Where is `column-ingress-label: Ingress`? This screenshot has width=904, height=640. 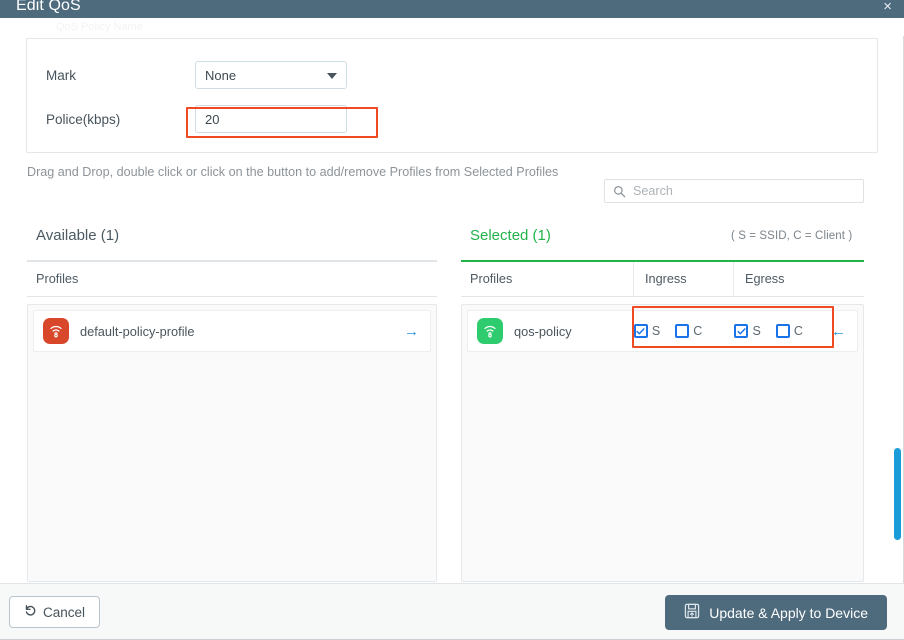
column-ingress-label: Ingress is located at coordinates (683, 279).